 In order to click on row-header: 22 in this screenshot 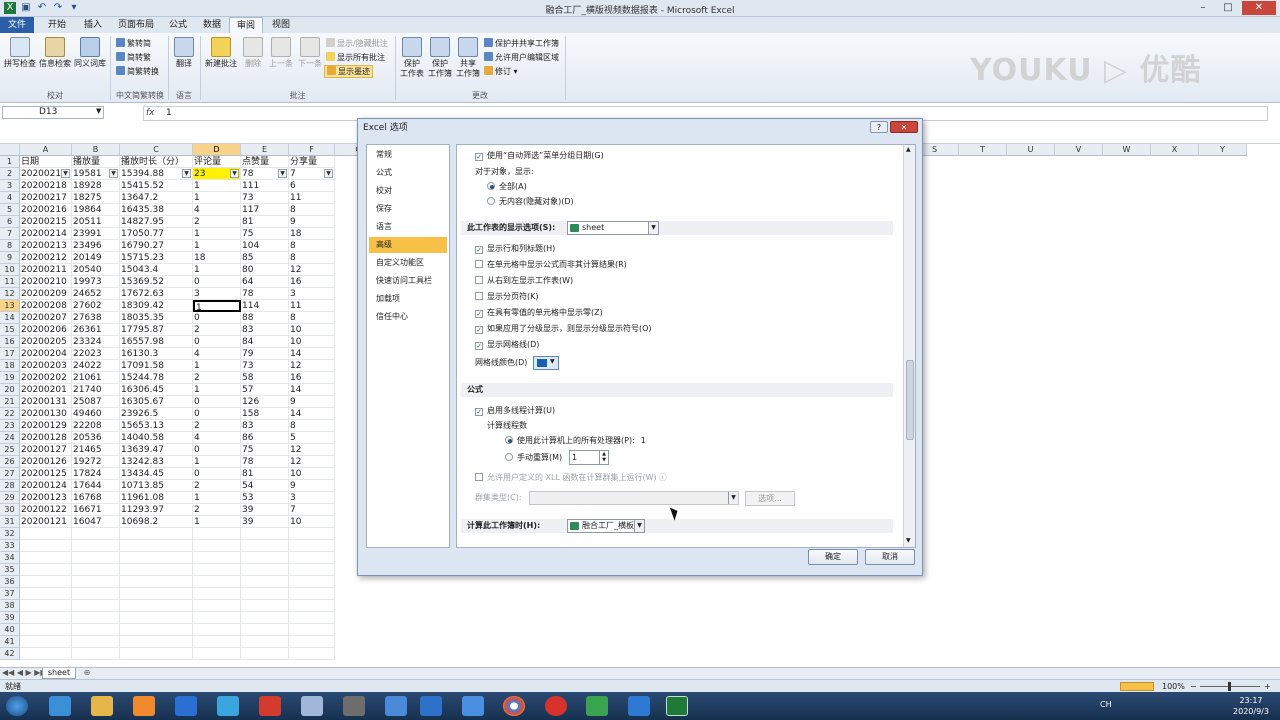, I will do `click(10, 414)`.